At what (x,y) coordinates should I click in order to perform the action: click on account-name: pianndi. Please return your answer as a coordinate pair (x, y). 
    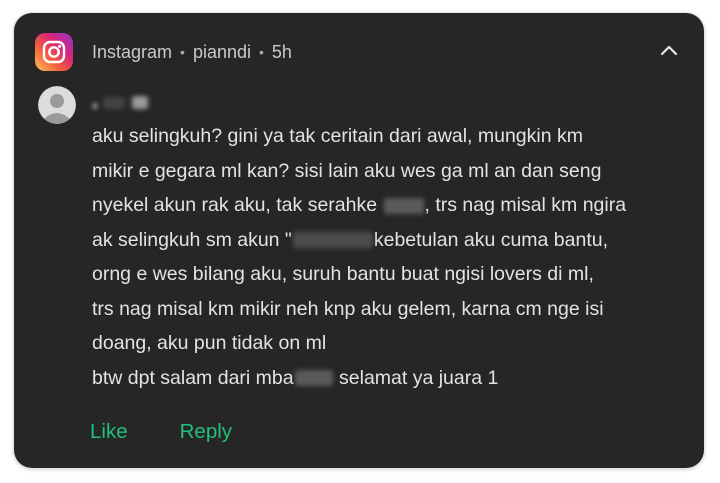
    Looking at the image, I should click on (222, 51).